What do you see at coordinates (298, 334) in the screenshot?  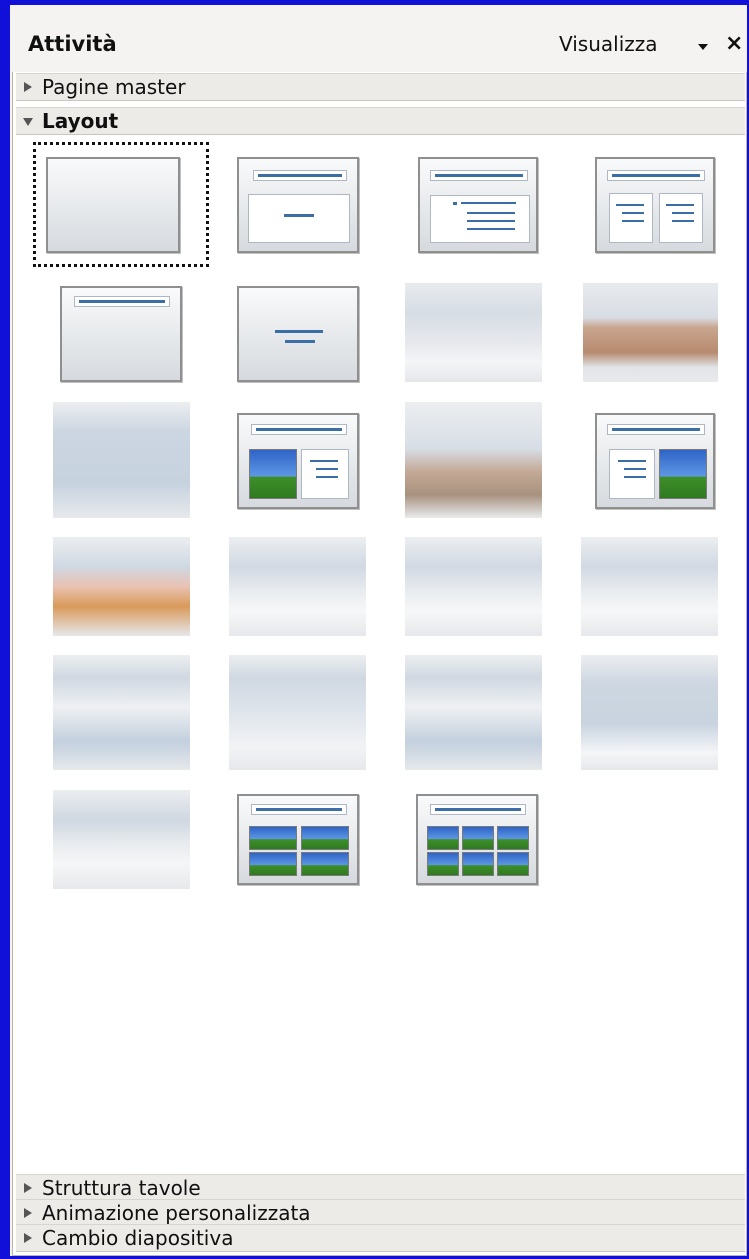 I see `layout-centered-text` at bounding box center [298, 334].